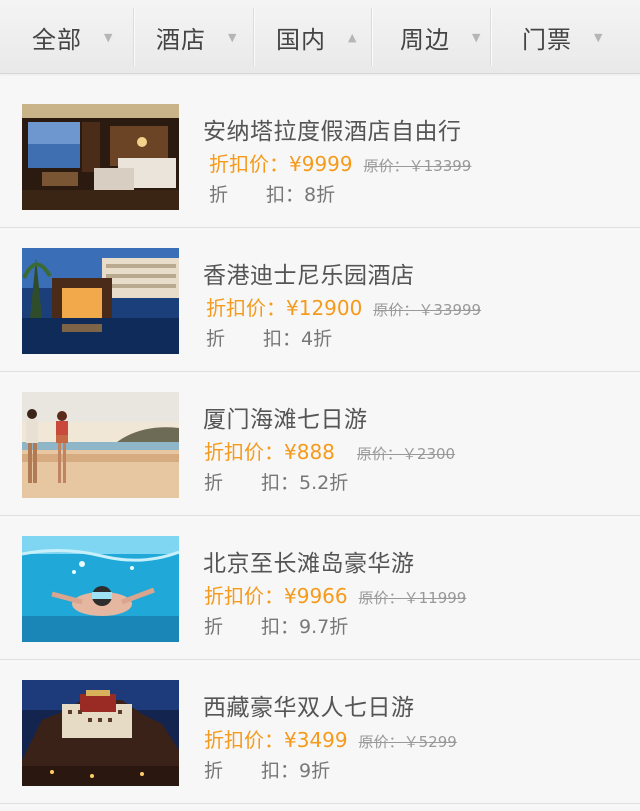 The height and width of the screenshot is (811, 640). I want to click on tab-domestic: 国内 ▲, so click(316, 37).